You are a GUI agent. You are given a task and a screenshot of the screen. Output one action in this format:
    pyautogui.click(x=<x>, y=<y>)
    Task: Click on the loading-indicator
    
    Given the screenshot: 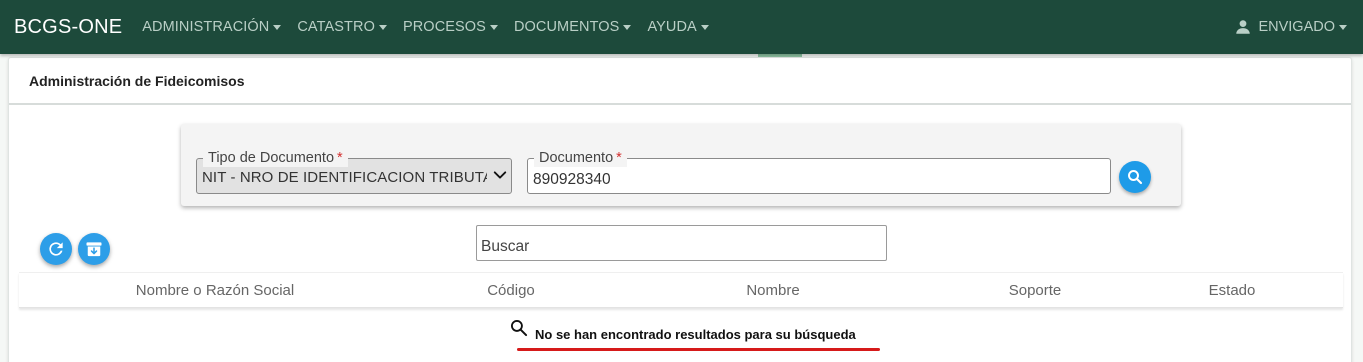 What is the action you would take?
    pyautogui.click(x=780, y=55)
    